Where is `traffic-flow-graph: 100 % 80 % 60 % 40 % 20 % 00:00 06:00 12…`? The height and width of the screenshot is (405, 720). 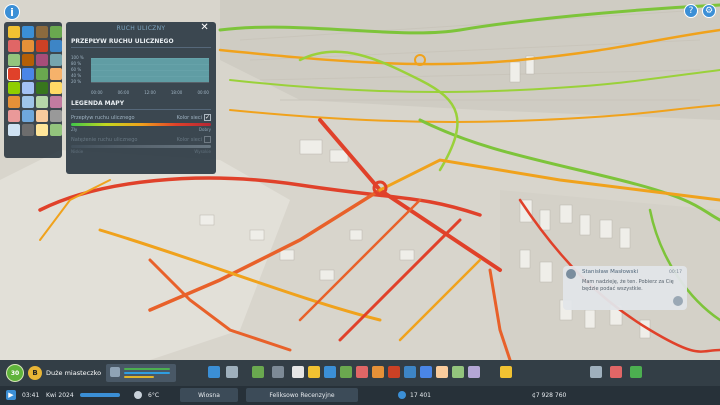 traffic-flow-graph: 100 % 80 % 60 % 40 % 20 % 00:00 06:00 12… is located at coordinates (140, 74).